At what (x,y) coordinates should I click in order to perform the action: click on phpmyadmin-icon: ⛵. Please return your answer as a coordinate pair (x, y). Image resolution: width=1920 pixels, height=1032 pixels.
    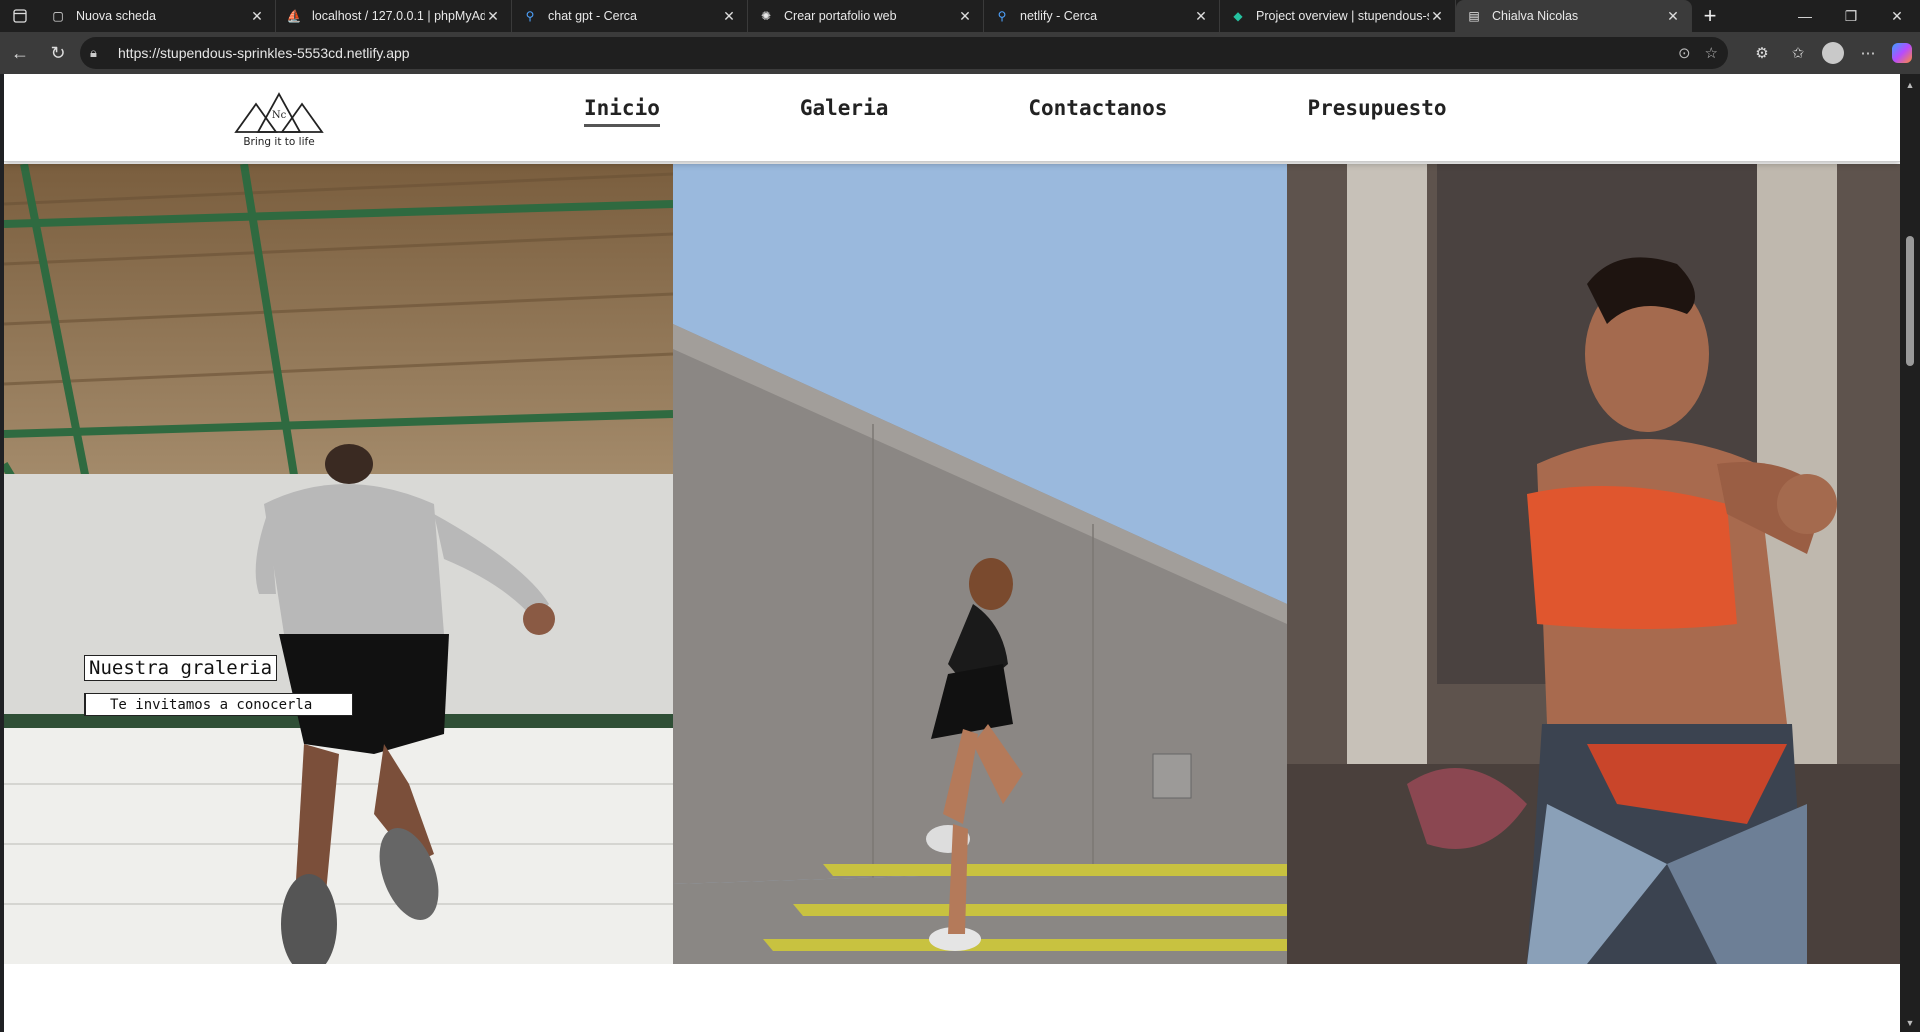
    Looking at the image, I should click on (294, 16).